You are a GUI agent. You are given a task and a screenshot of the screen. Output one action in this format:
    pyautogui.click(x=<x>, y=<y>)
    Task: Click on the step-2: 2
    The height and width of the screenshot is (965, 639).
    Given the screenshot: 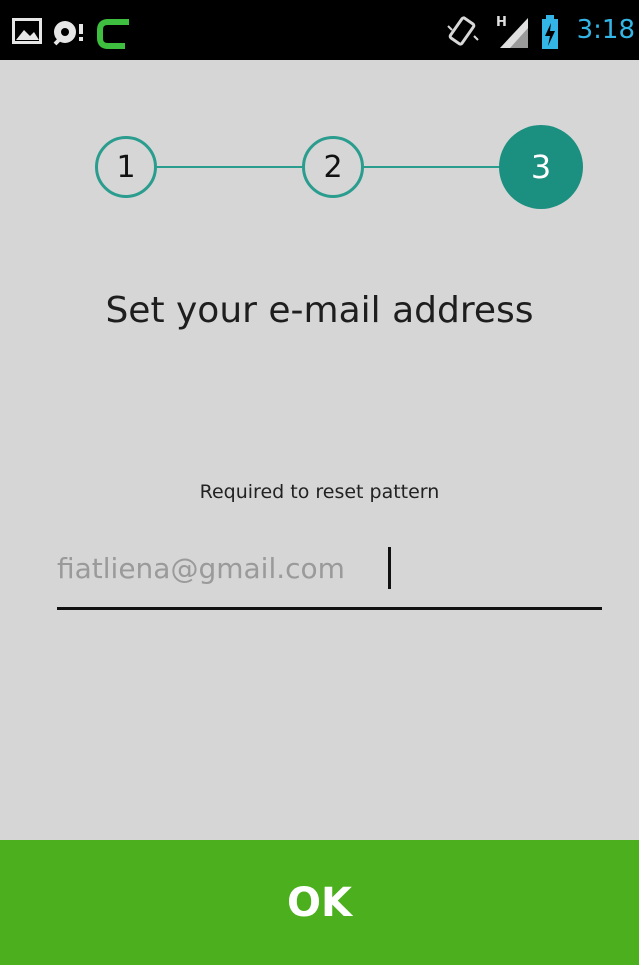 What is the action you would take?
    pyautogui.click(x=333, y=167)
    